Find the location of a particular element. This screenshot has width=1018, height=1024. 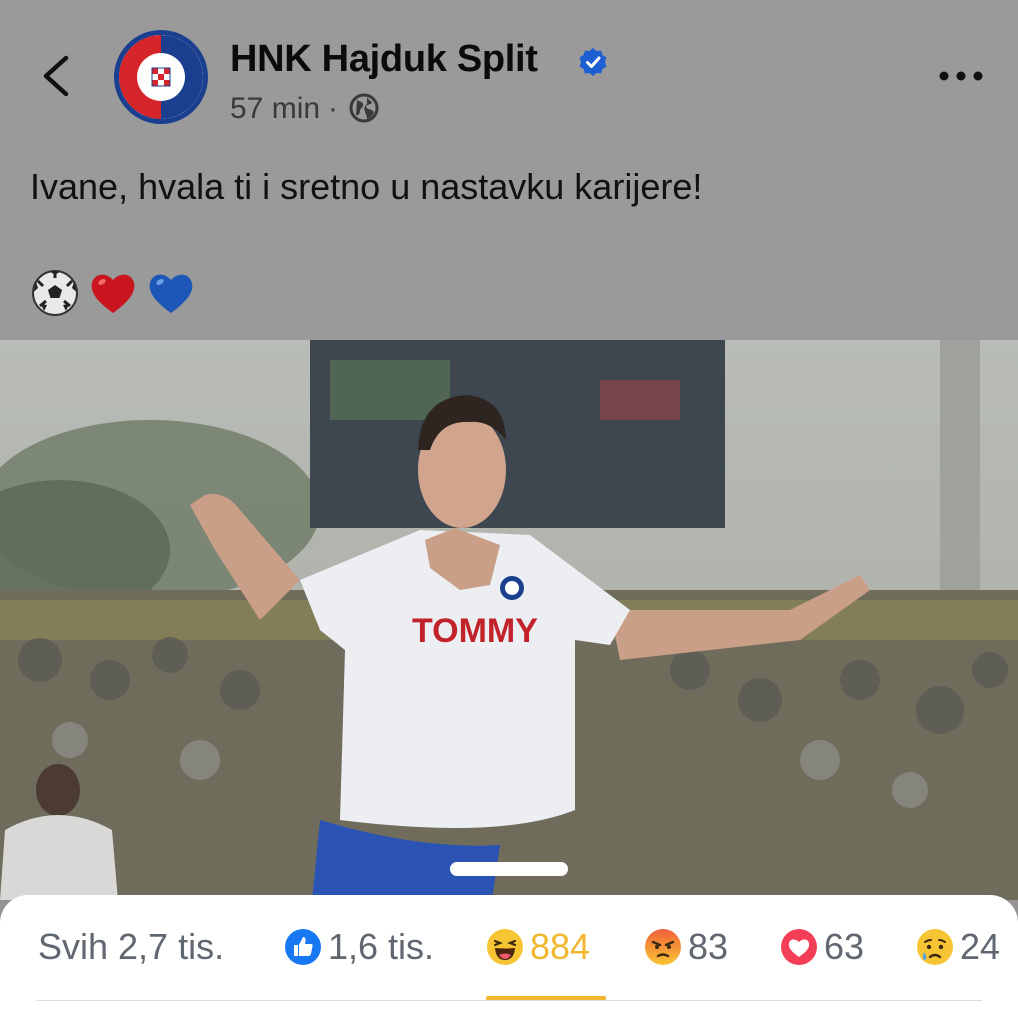

club-crest-icon is located at coordinates (161, 77).